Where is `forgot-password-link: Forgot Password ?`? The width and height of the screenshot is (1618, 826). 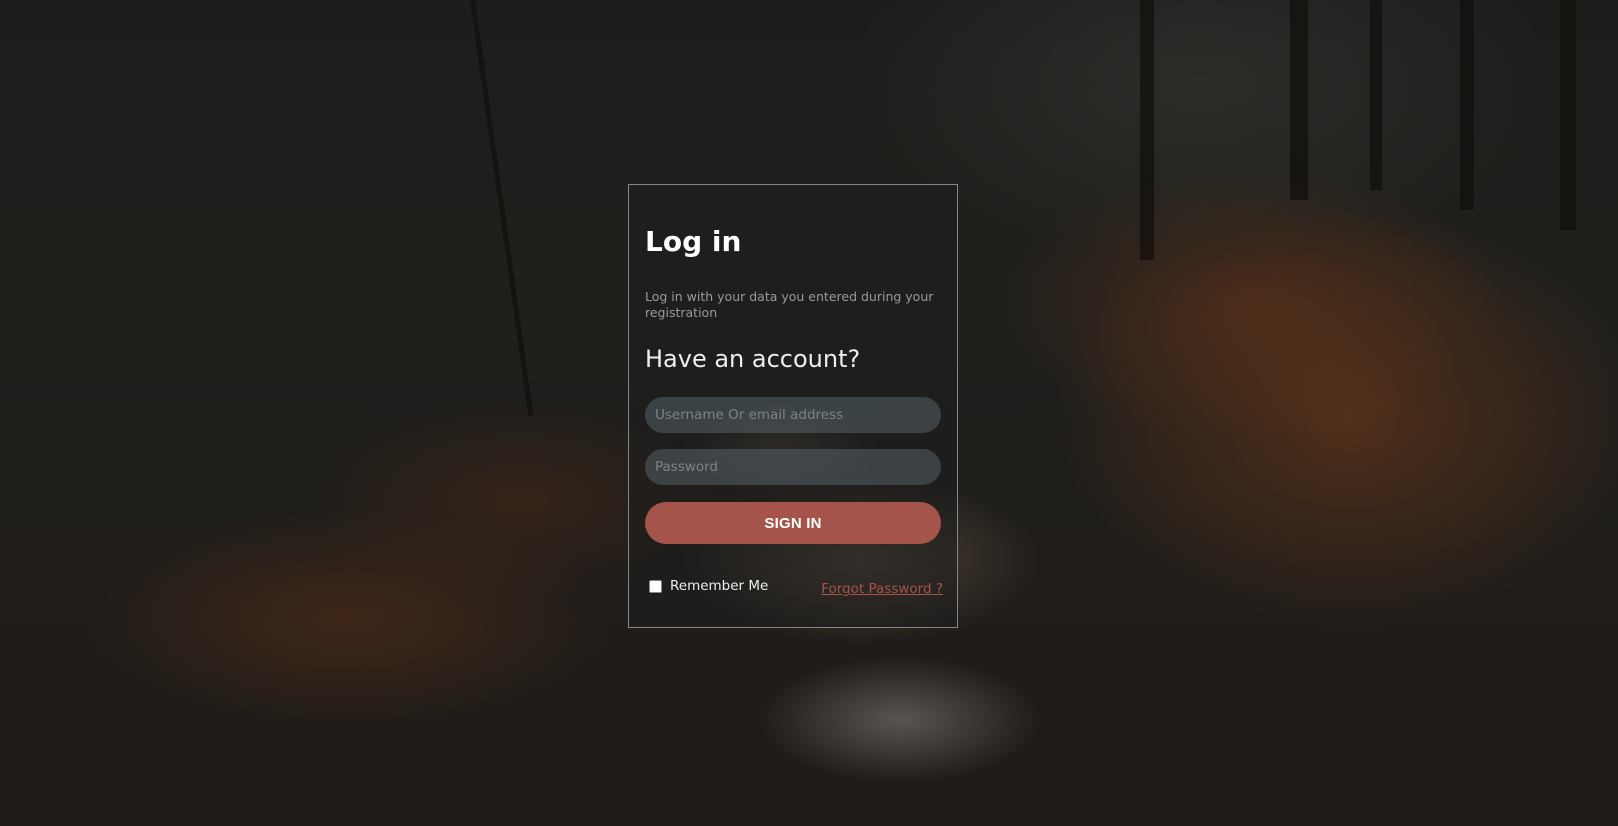 forgot-password-link: Forgot Password ? is located at coordinates (882, 589).